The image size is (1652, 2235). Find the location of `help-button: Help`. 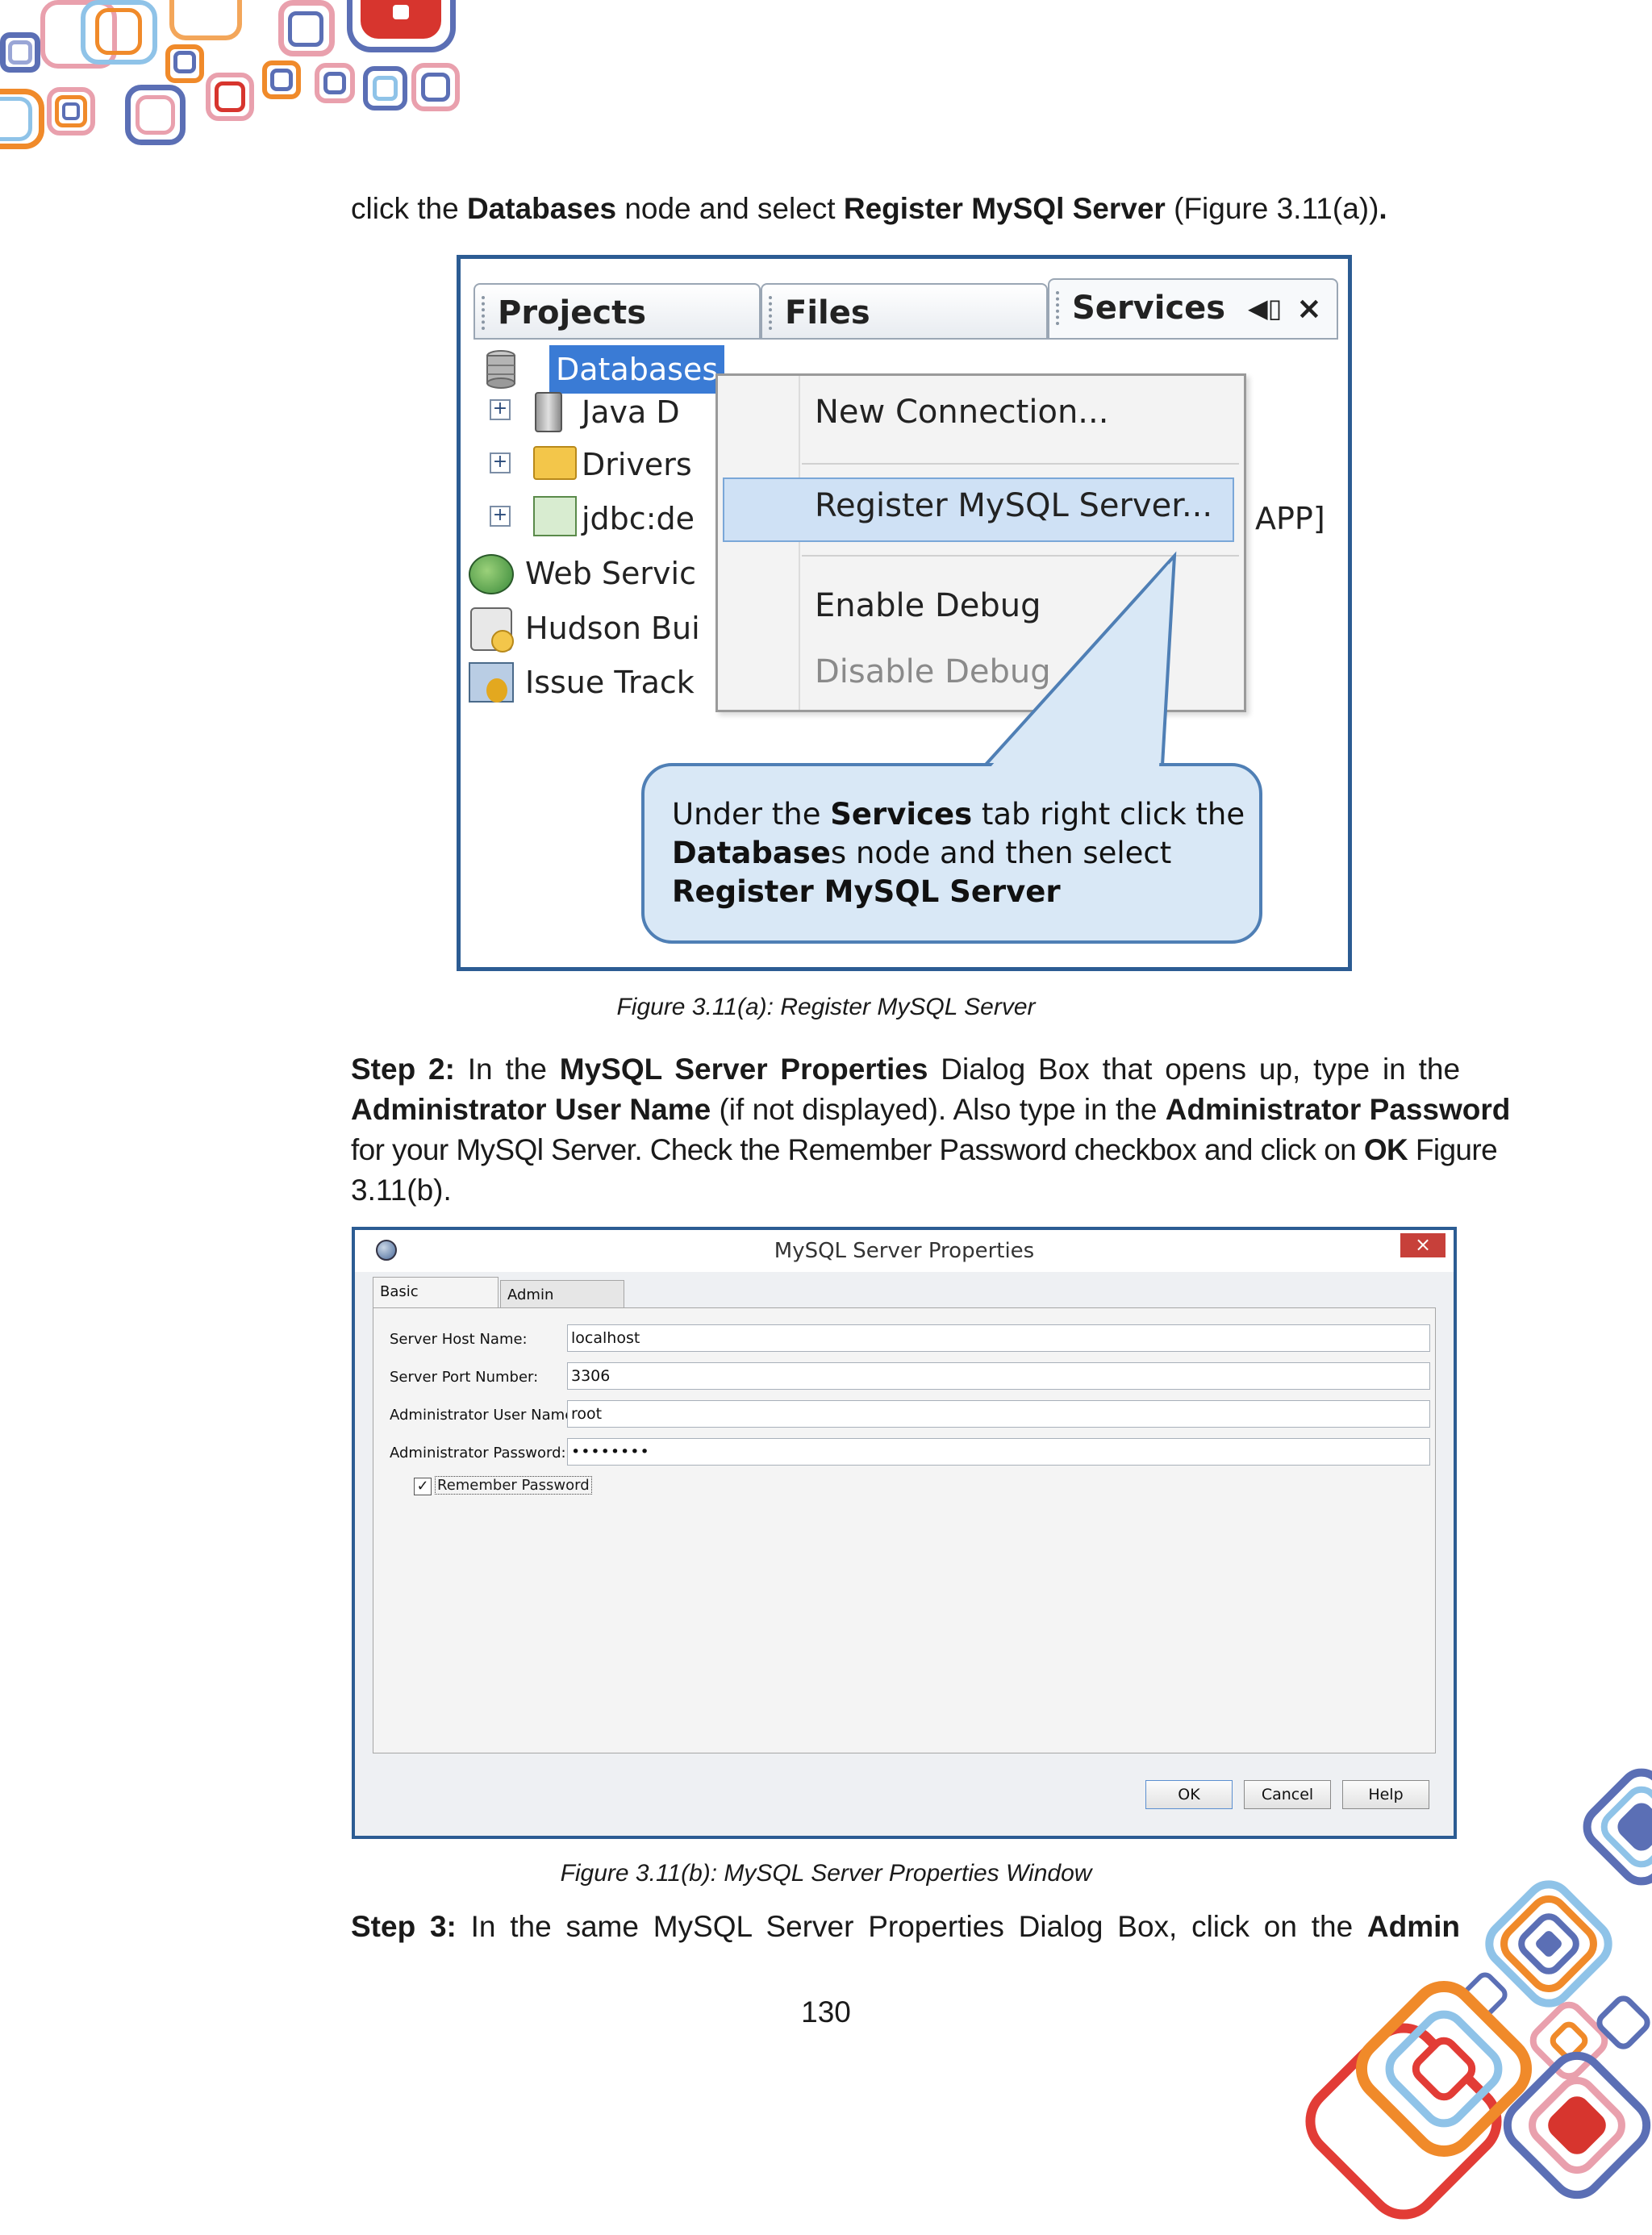

help-button: Help is located at coordinates (1385, 1794).